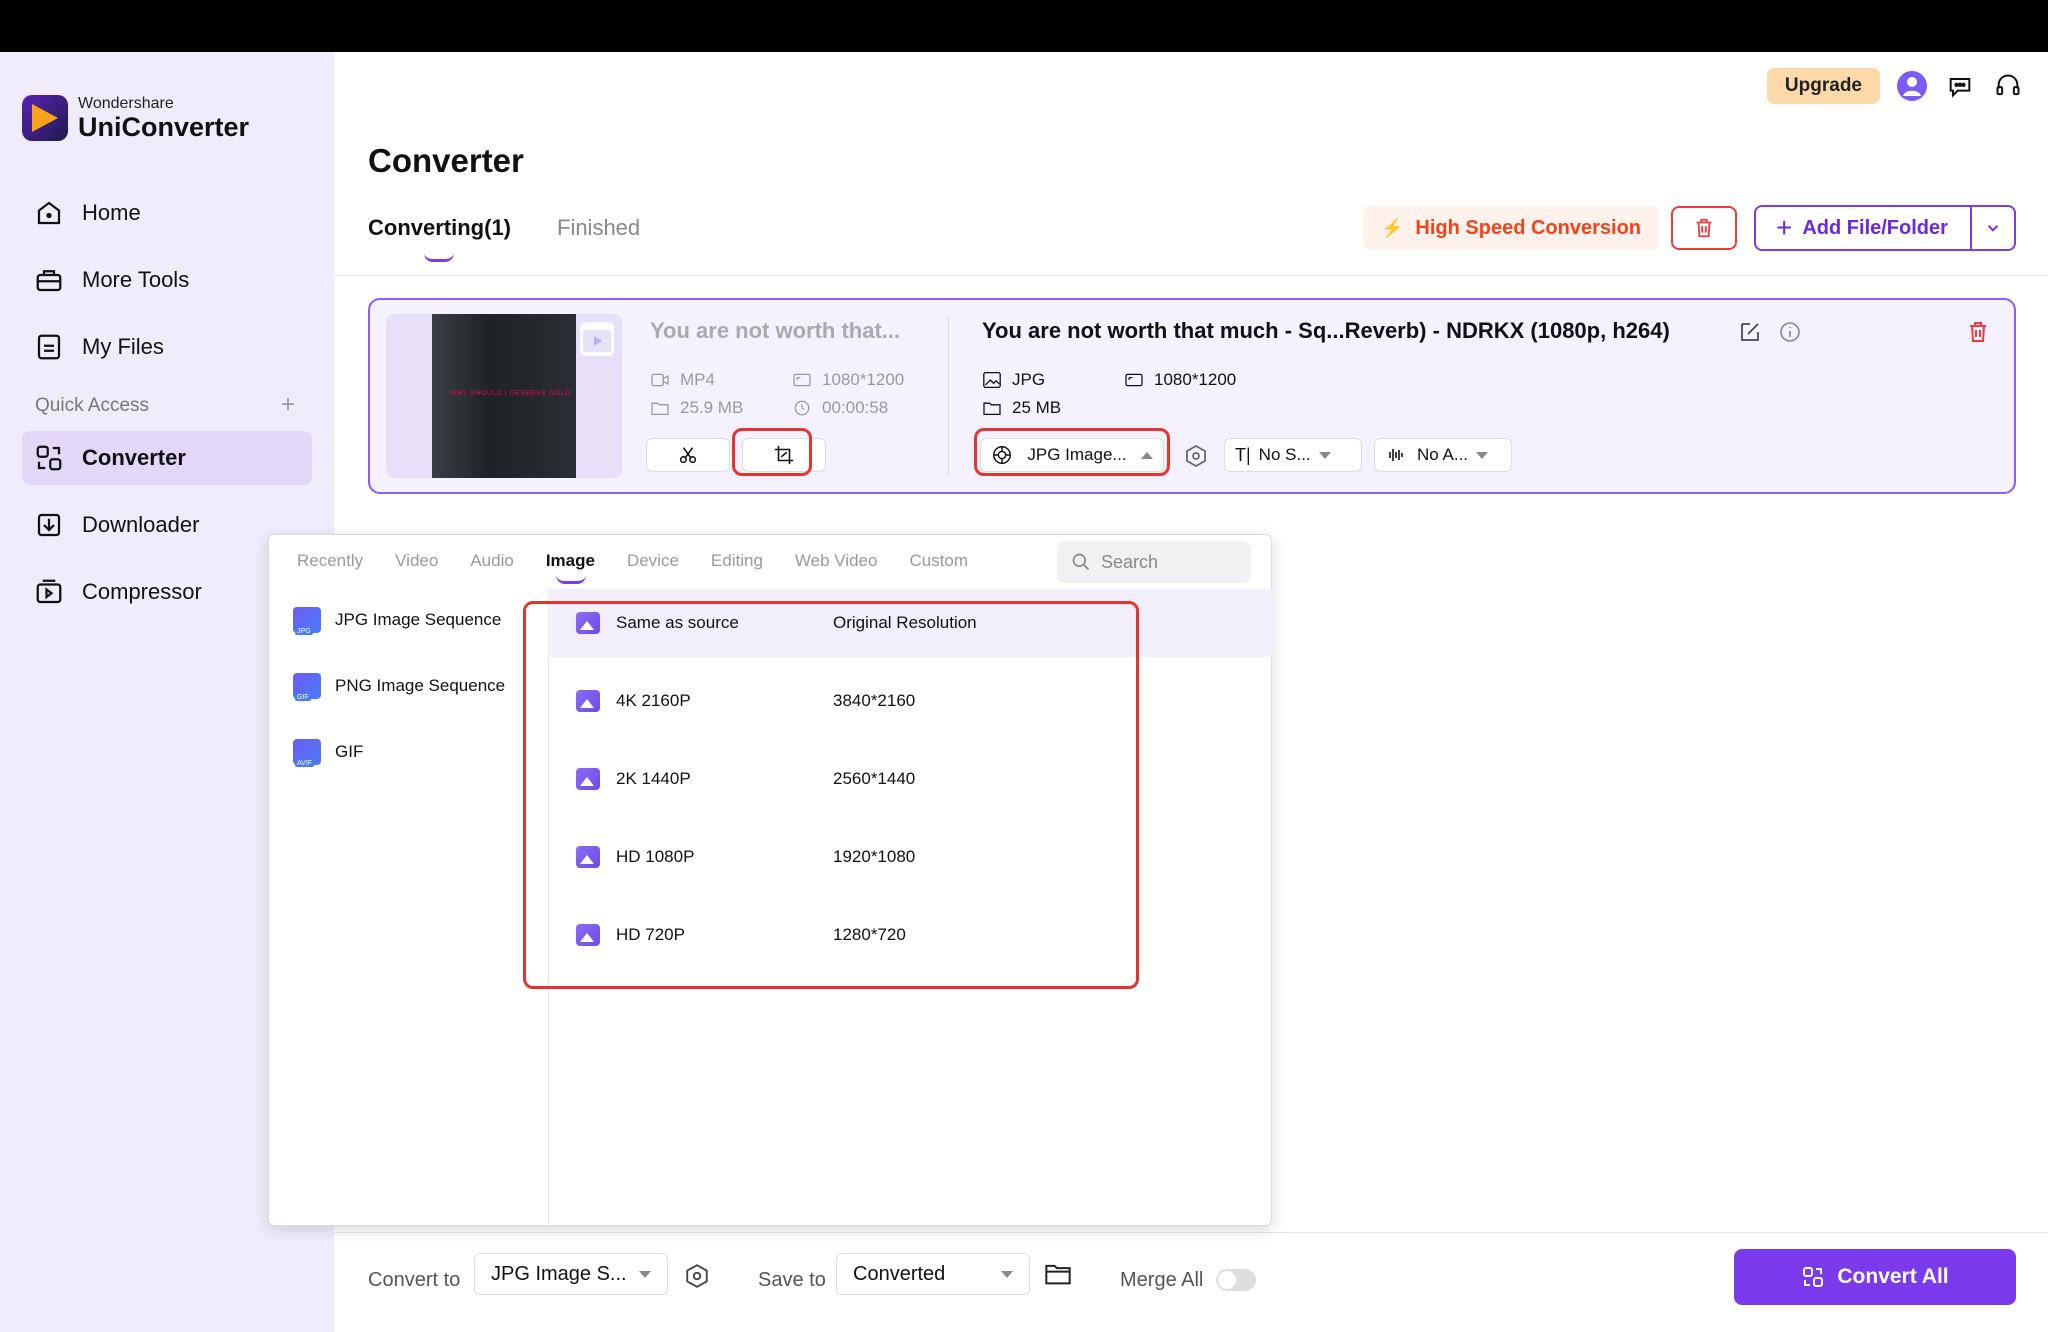  I want to click on add-quick-access-icon: +, so click(288, 405).